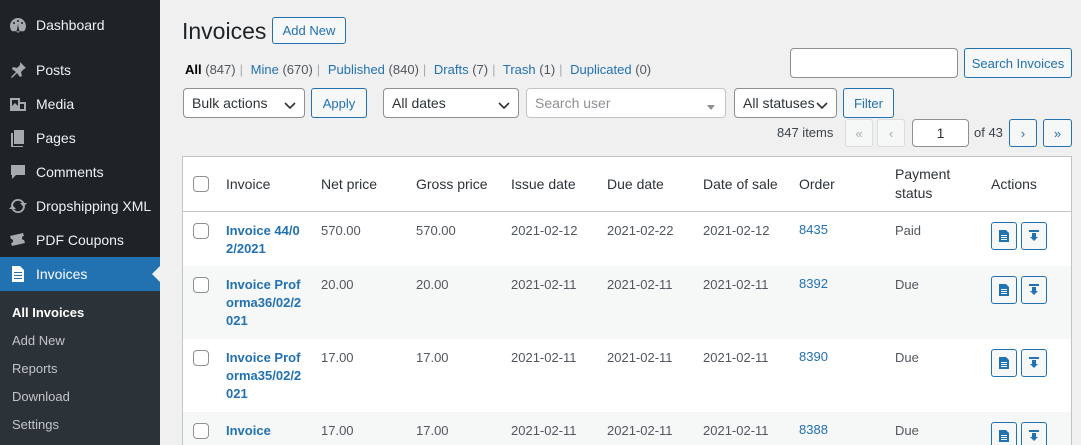  What do you see at coordinates (419, 103) in the screenshot?
I see `dates-value: All dates` at bounding box center [419, 103].